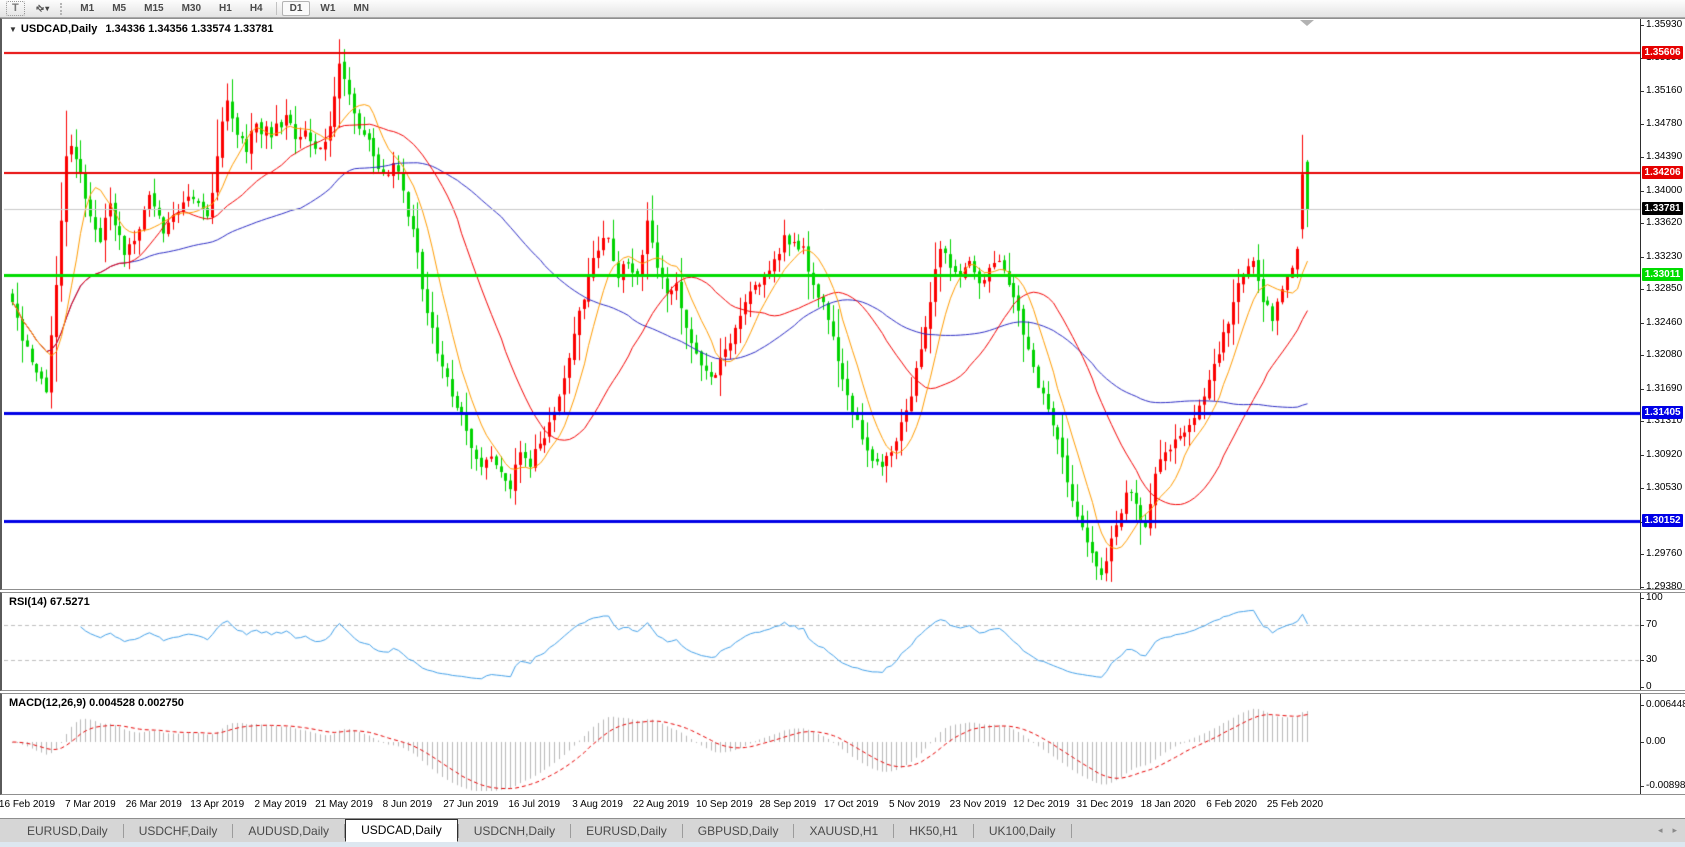 The image size is (1685, 847). I want to click on timeframe-button-h1: H1, so click(225, 8).